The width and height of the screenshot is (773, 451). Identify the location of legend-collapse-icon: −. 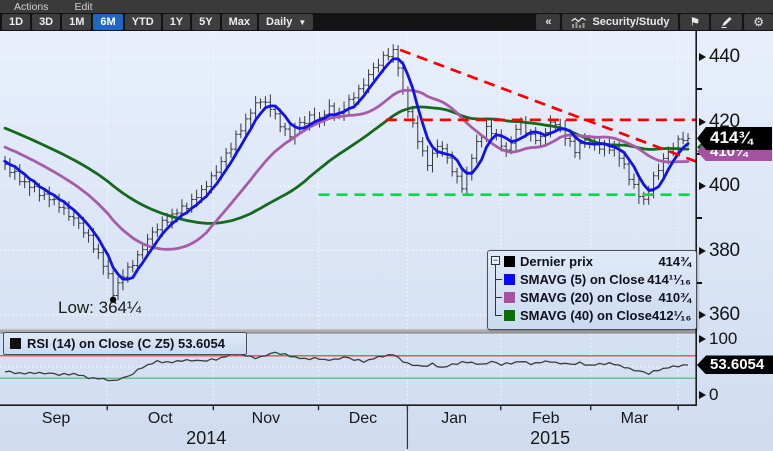
(495, 260).